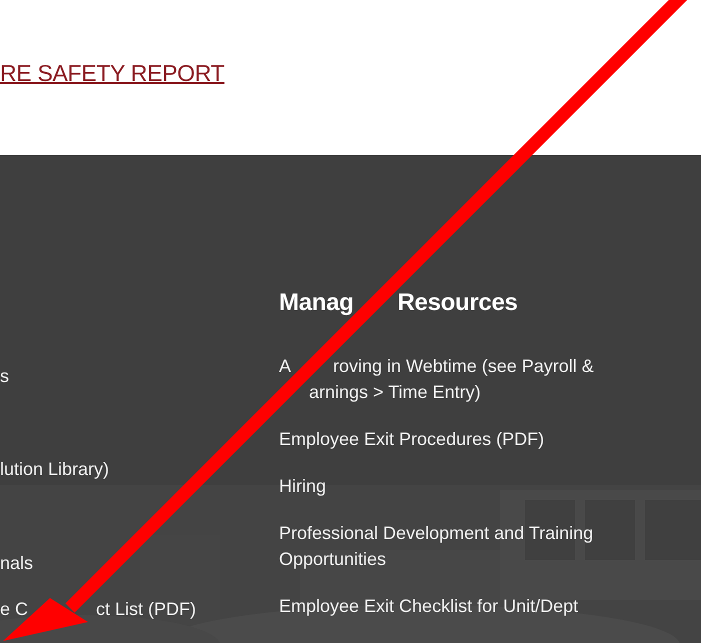 The image size is (701, 643). What do you see at coordinates (428, 606) in the screenshot?
I see `footer-link: Employee Exit Checklist for Unit/Dept` at bounding box center [428, 606].